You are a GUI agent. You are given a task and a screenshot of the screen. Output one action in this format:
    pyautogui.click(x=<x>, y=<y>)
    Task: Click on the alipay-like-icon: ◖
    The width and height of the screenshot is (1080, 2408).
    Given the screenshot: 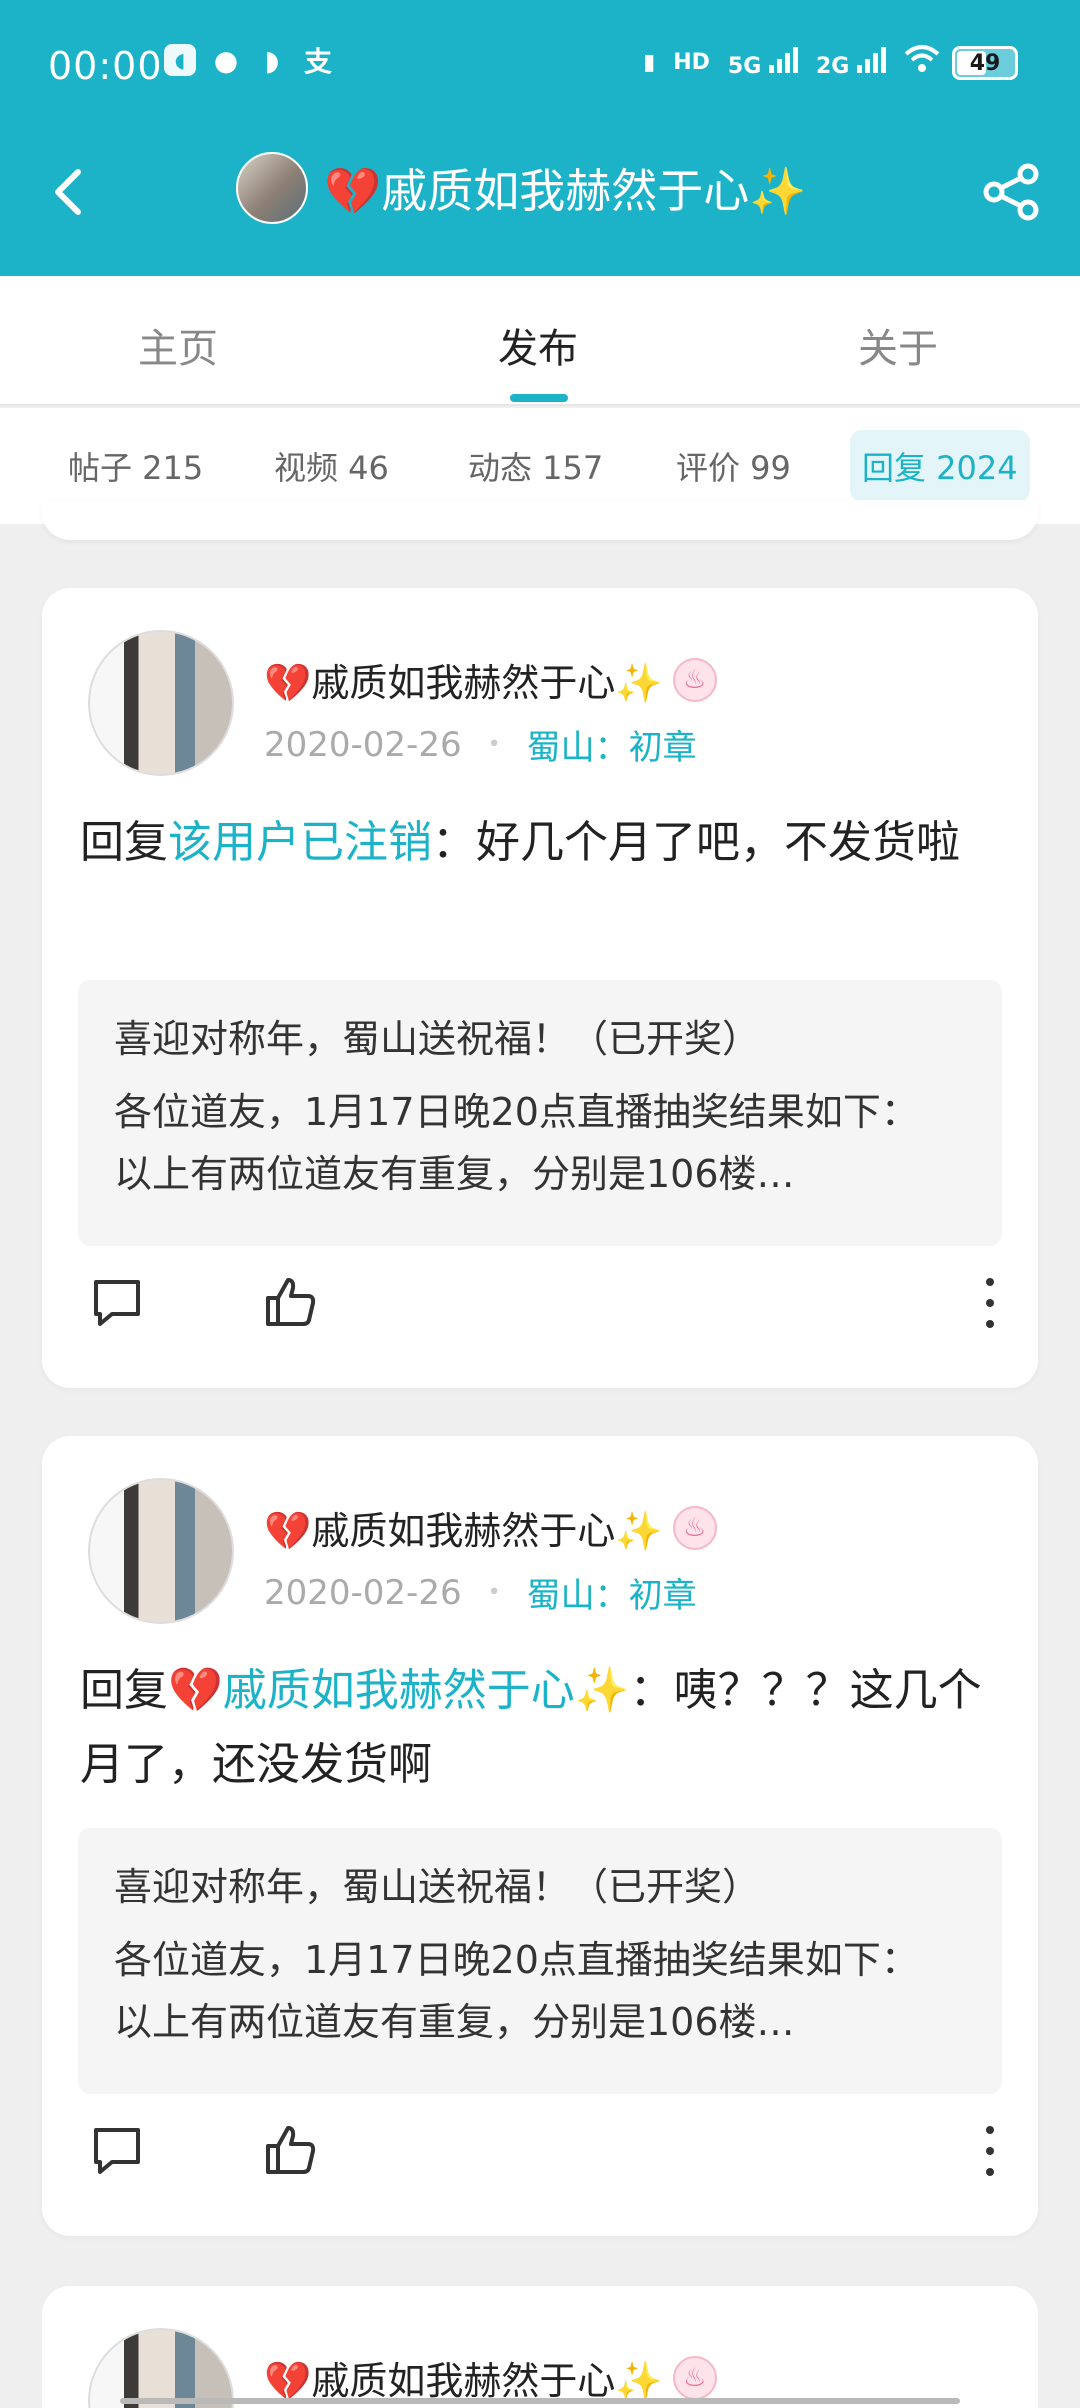 What is the action you would take?
    pyautogui.click(x=180, y=60)
    